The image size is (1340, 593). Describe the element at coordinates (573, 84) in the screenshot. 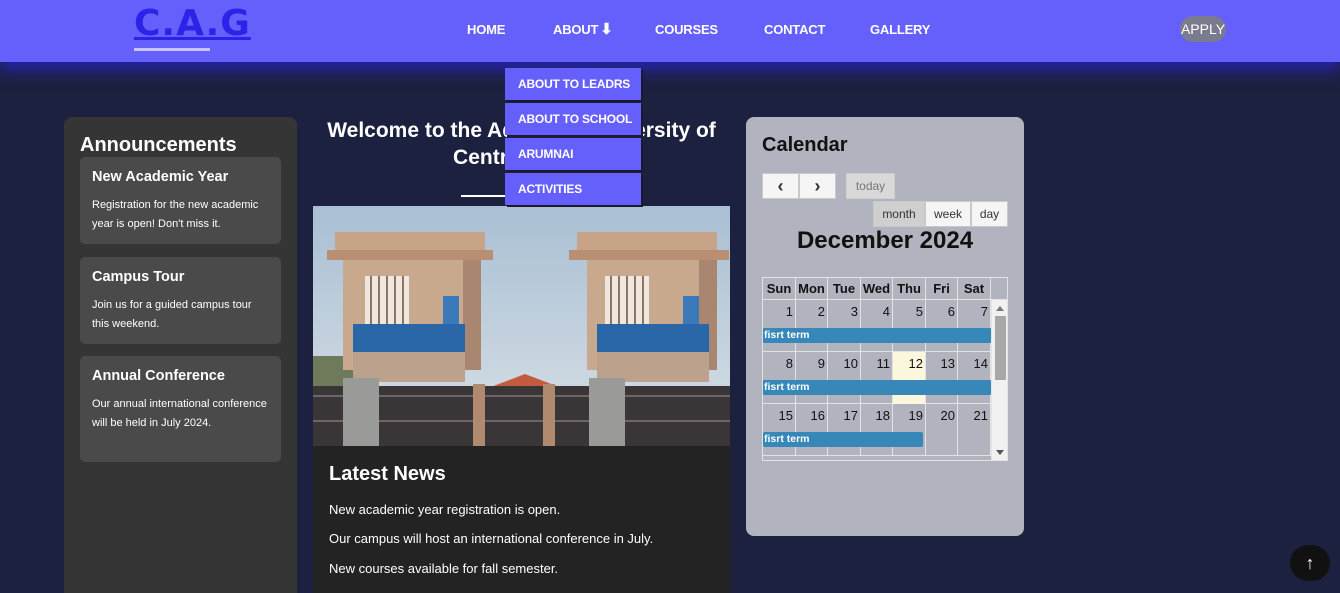

I see `dropdown-item-leaders: ABOUT TO LEADRS` at that location.